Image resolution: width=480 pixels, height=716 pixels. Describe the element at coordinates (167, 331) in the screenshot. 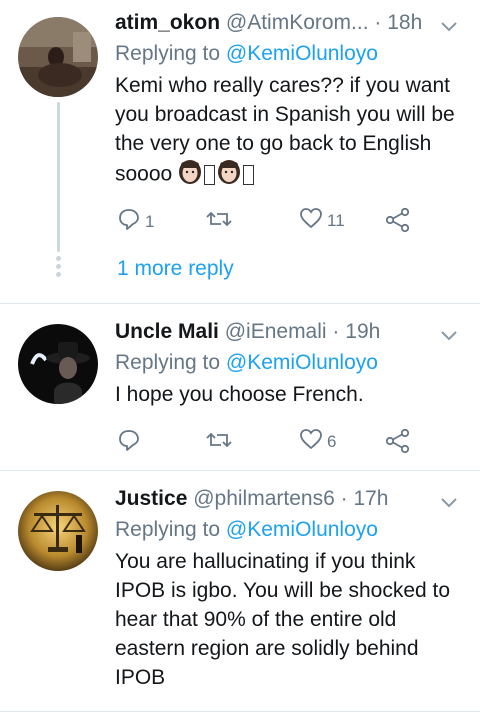

I see `display-name: Uncle Mali` at that location.